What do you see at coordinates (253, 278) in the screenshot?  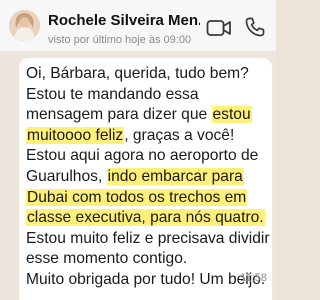 I see `message-time: 11:58` at bounding box center [253, 278].